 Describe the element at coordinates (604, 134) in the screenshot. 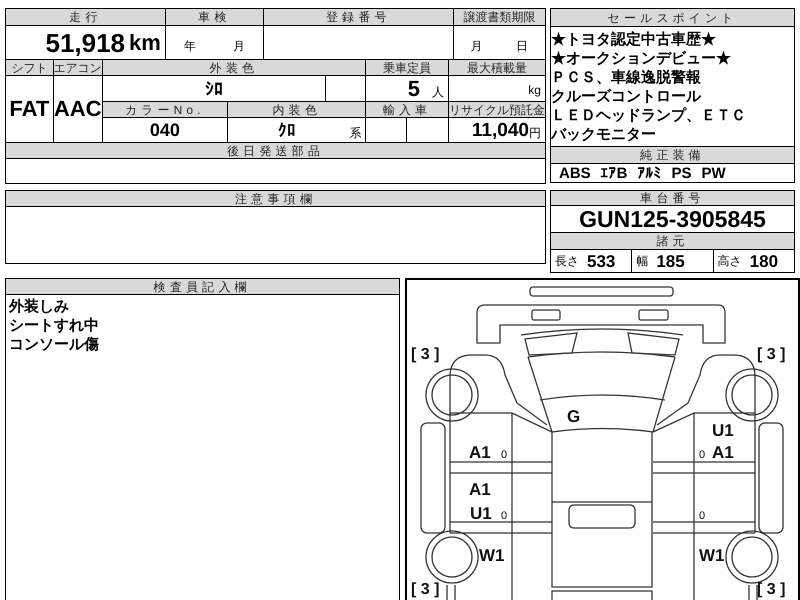

I see `sale-point-text: バックモニター` at that location.